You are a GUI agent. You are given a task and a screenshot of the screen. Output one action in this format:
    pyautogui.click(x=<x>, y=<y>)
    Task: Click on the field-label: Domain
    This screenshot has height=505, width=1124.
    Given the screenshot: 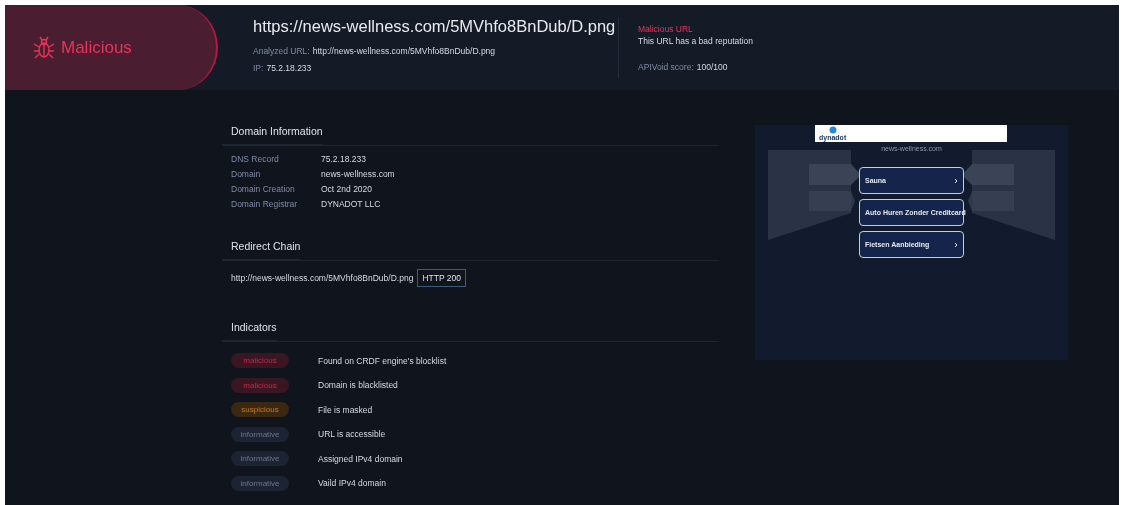 What is the action you would take?
    pyautogui.click(x=246, y=174)
    